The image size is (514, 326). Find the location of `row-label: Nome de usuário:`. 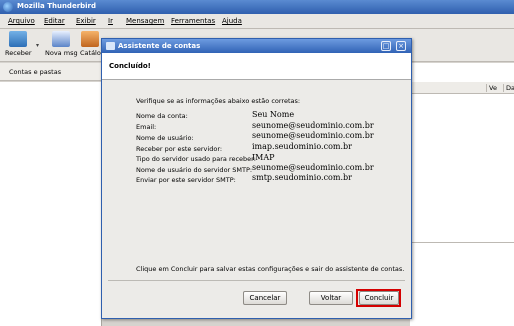

row-label: Nome de usuário: is located at coordinates (165, 138).